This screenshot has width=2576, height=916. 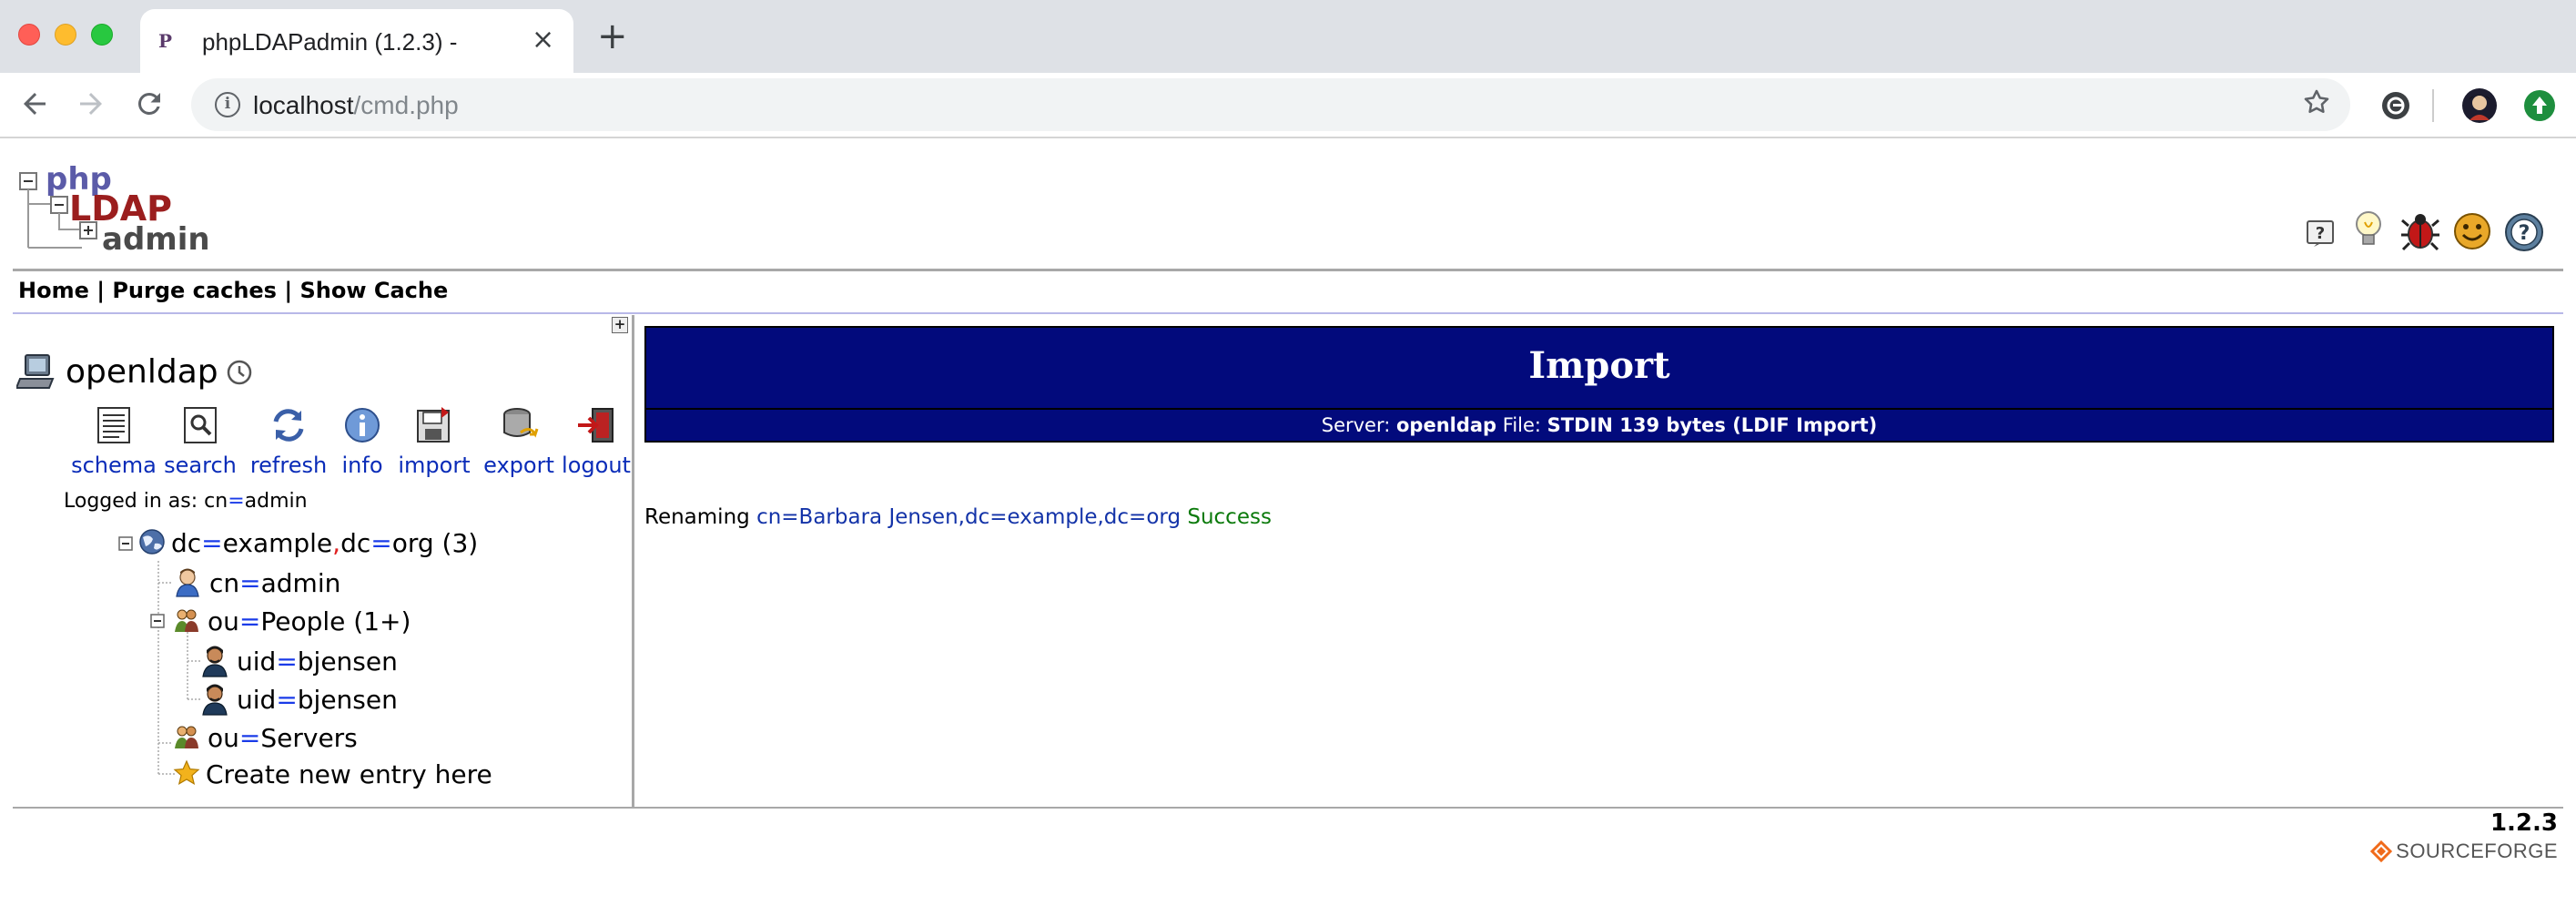 What do you see at coordinates (968, 517) in the screenshot?
I see `result-dn-link: cn=Barbara Jensen,dc=example,dc=org` at bounding box center [968, 517].